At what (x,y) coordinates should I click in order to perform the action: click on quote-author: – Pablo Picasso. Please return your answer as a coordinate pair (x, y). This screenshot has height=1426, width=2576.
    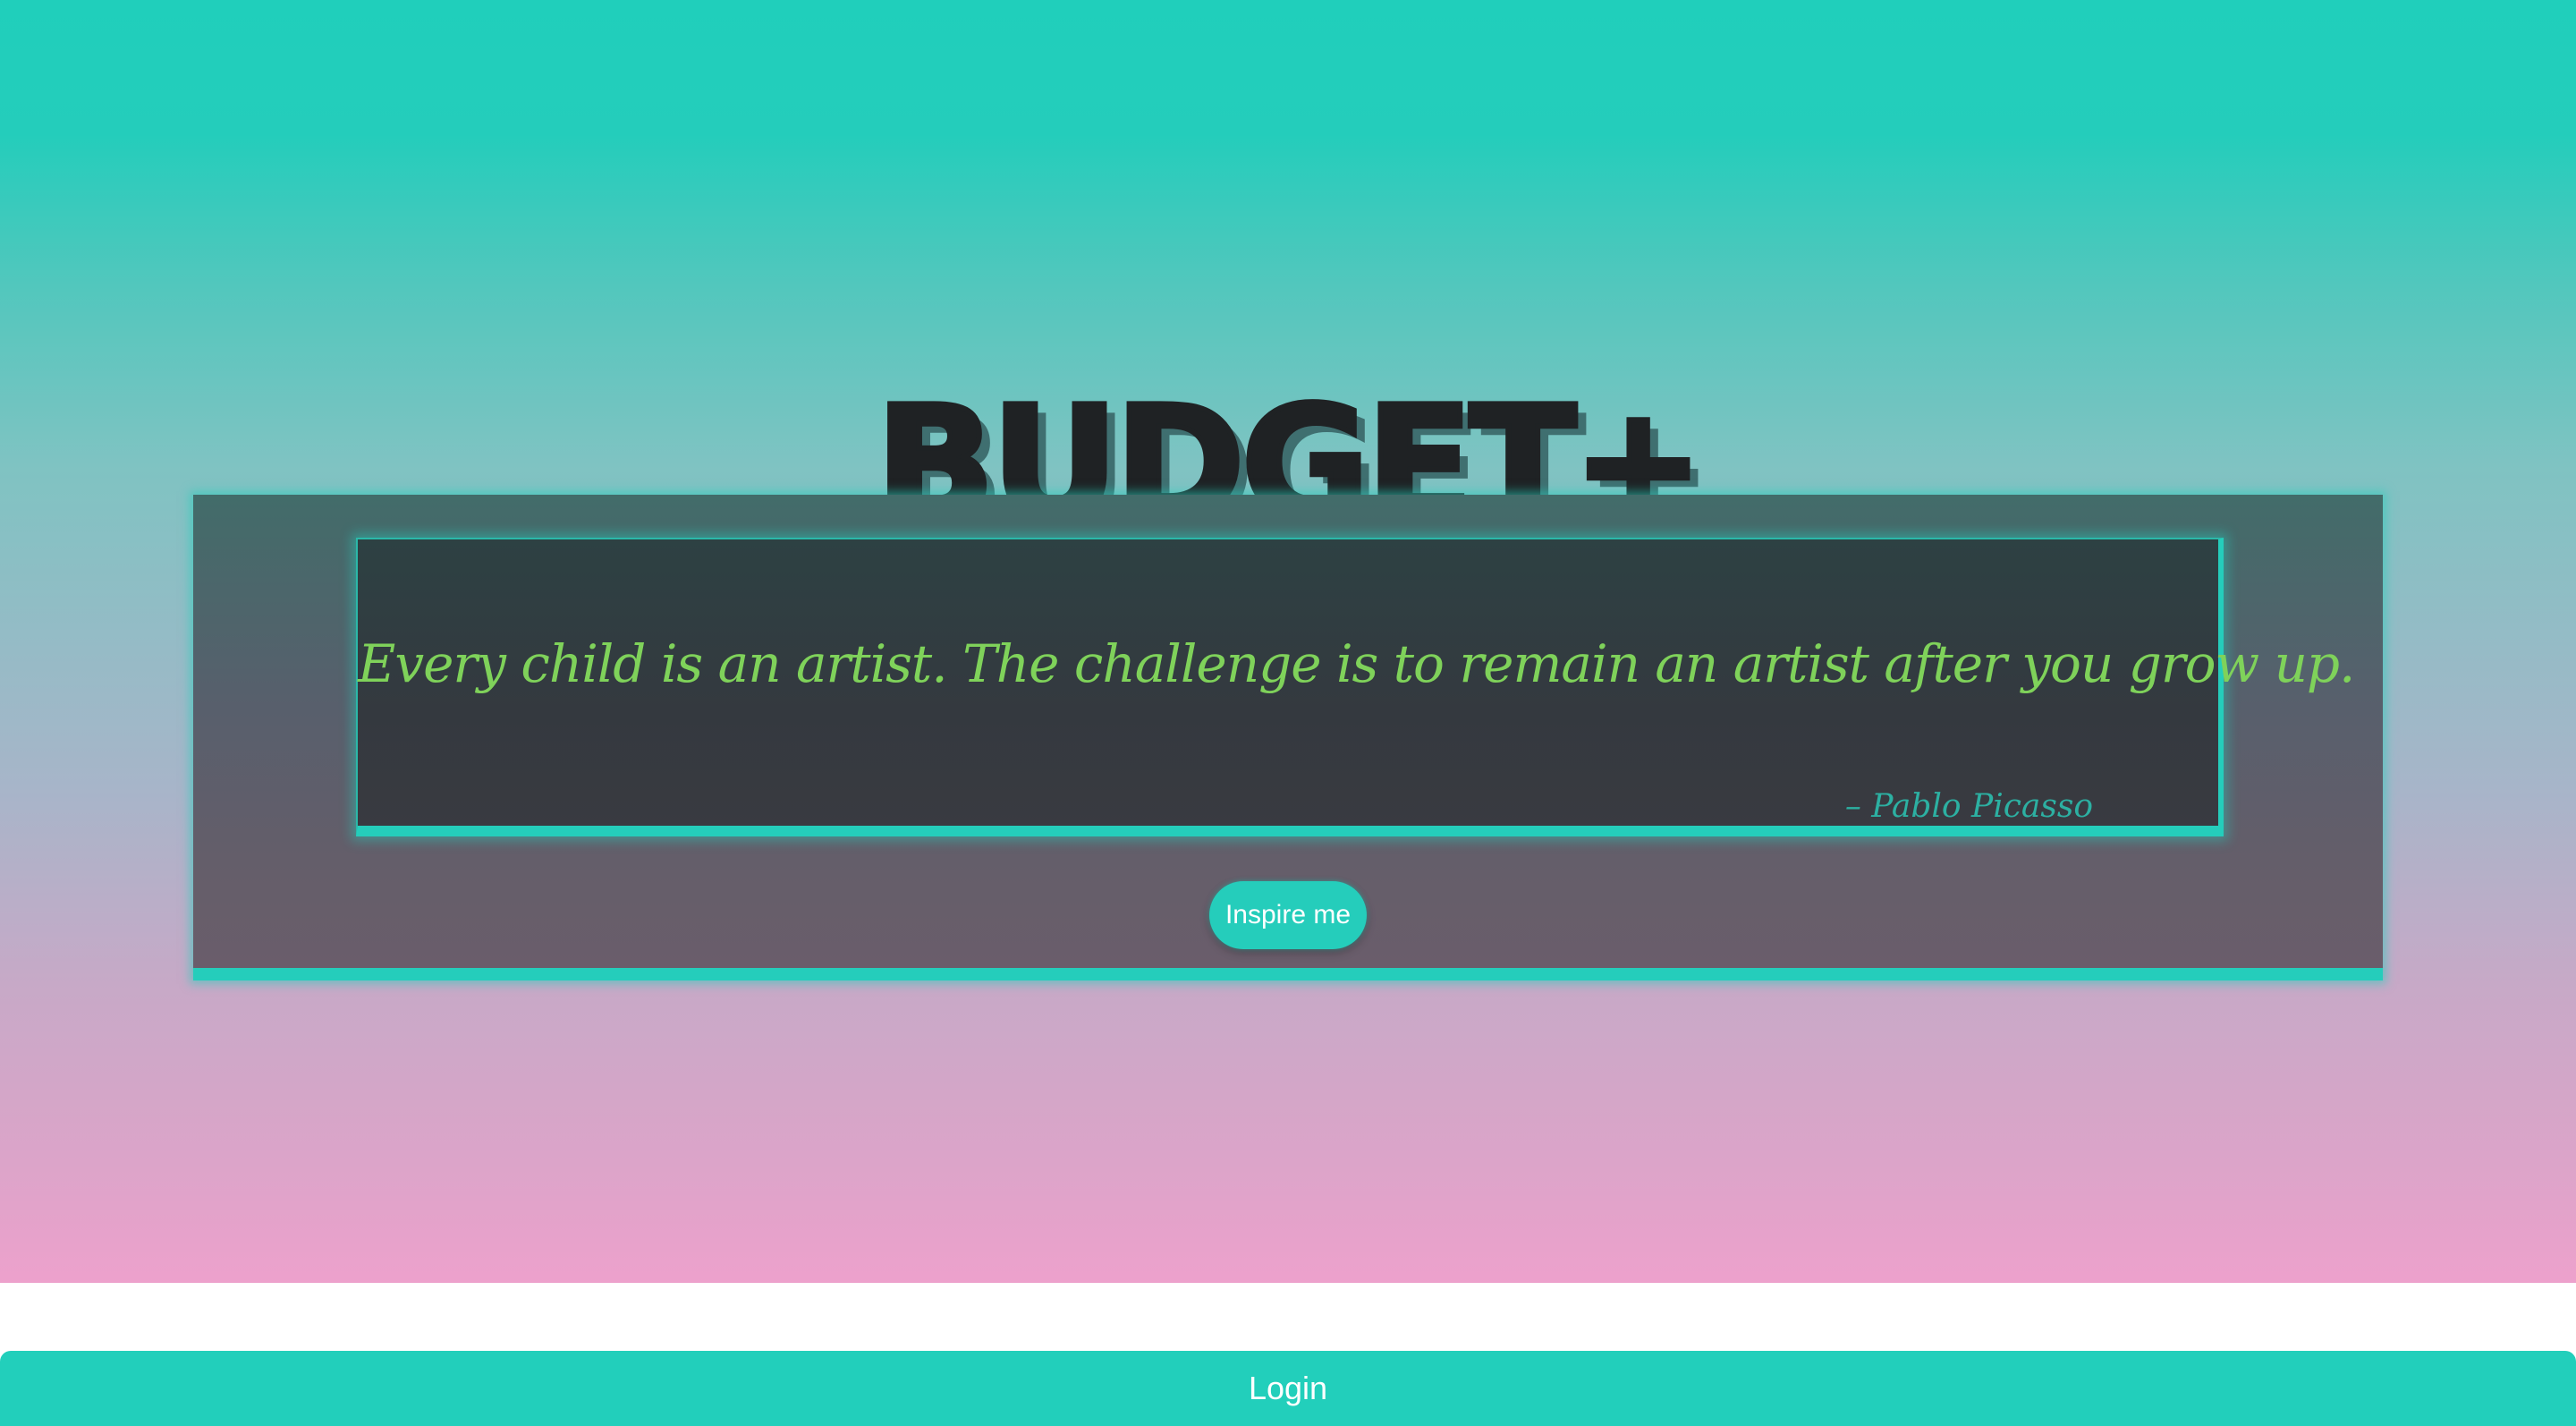
    Looking at the image, I should click on (1968, 807).